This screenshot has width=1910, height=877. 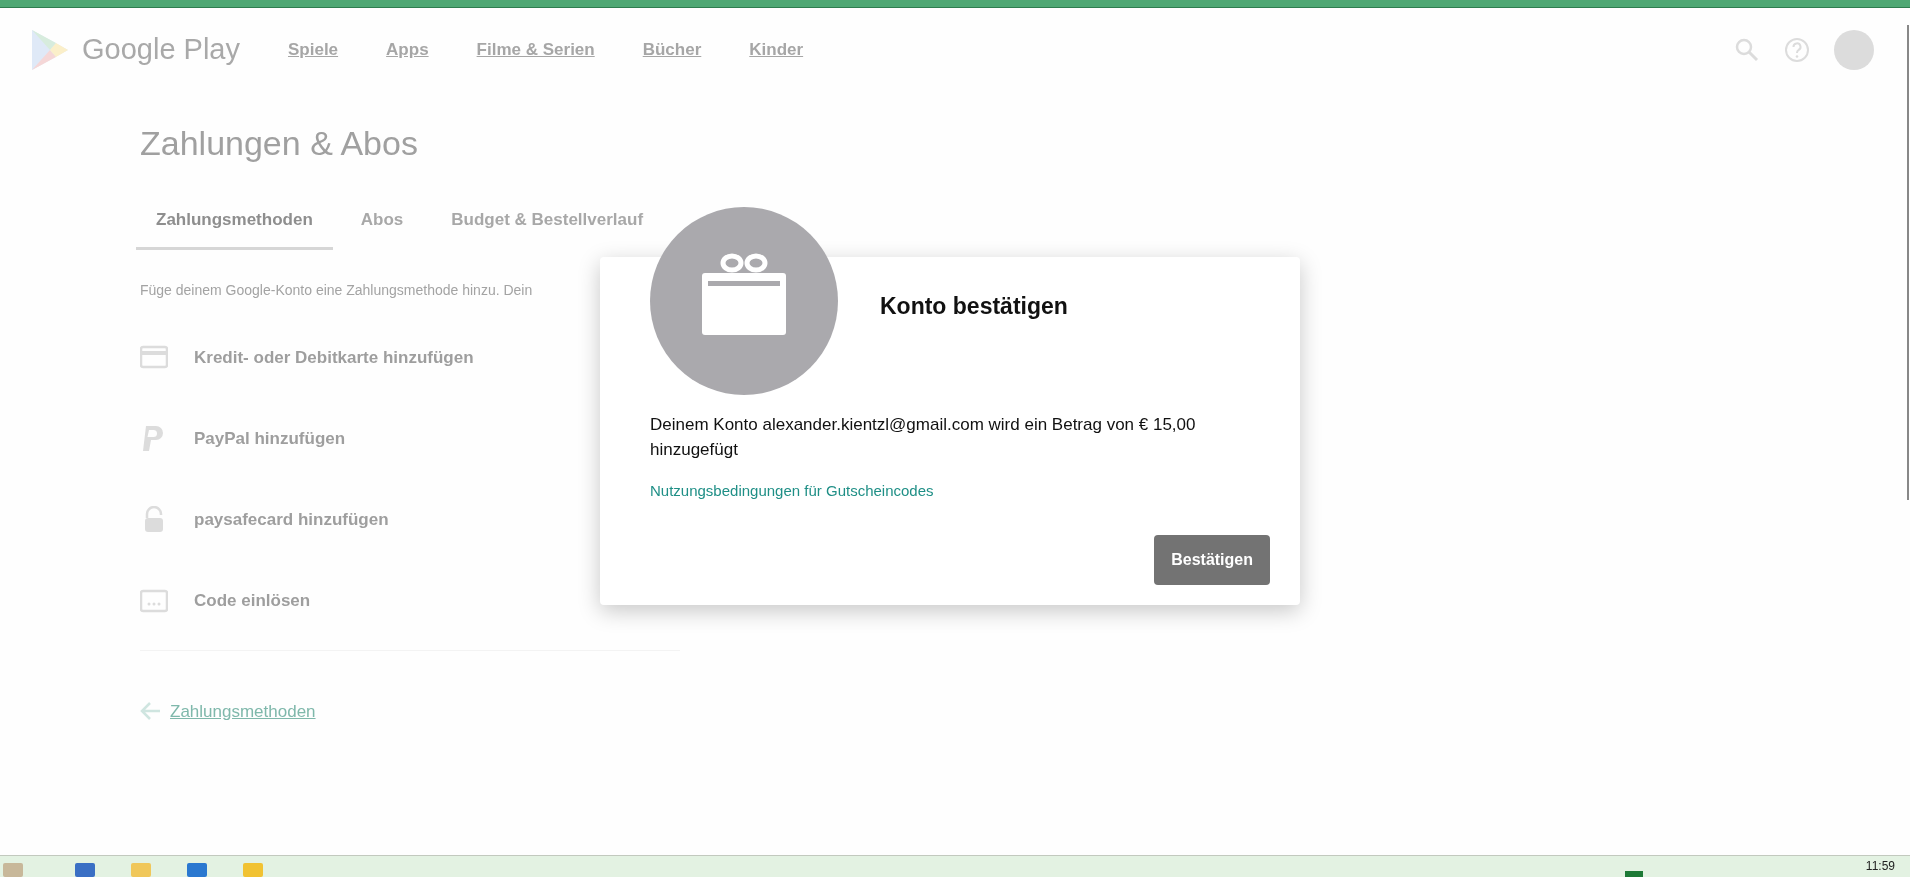 What do you see at coordinates (535, 50) in the screenshot?
I see `nav-link: Filme & Serien` at bounding box center [535, 50].